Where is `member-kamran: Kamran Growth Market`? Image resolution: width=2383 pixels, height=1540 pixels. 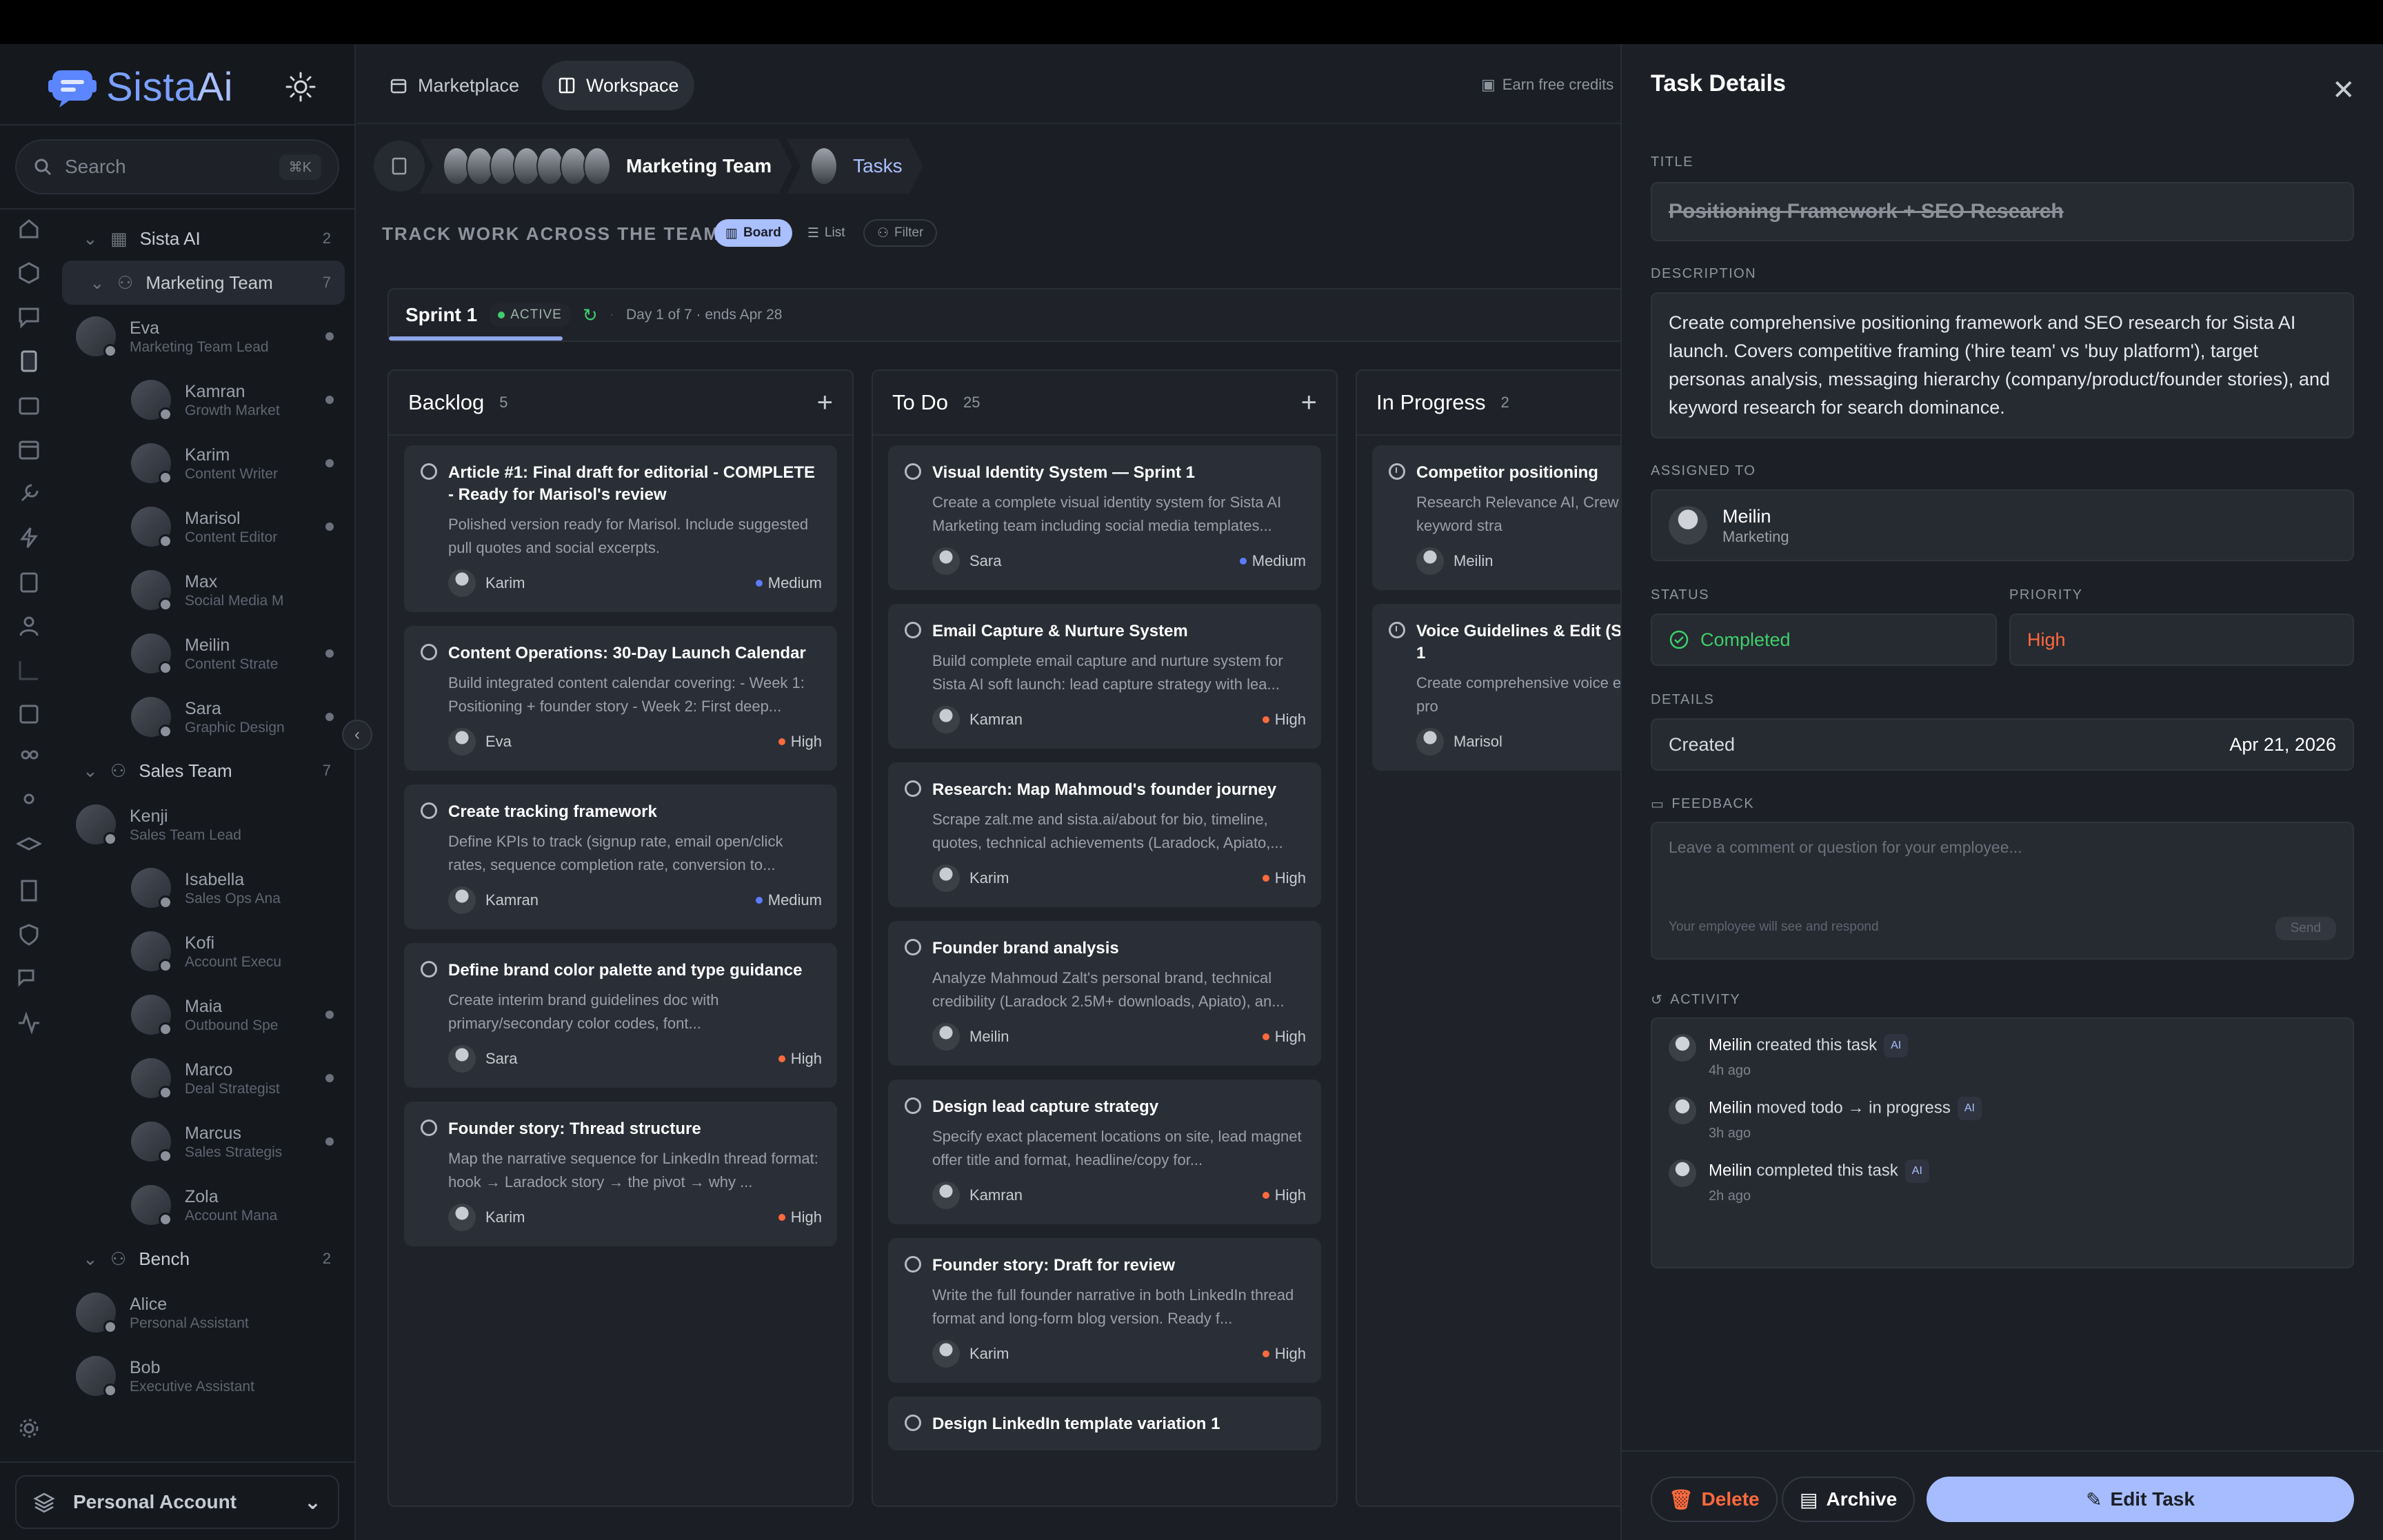 member-kamran: Kamran Growth Market is located at coordinates (200, 400).